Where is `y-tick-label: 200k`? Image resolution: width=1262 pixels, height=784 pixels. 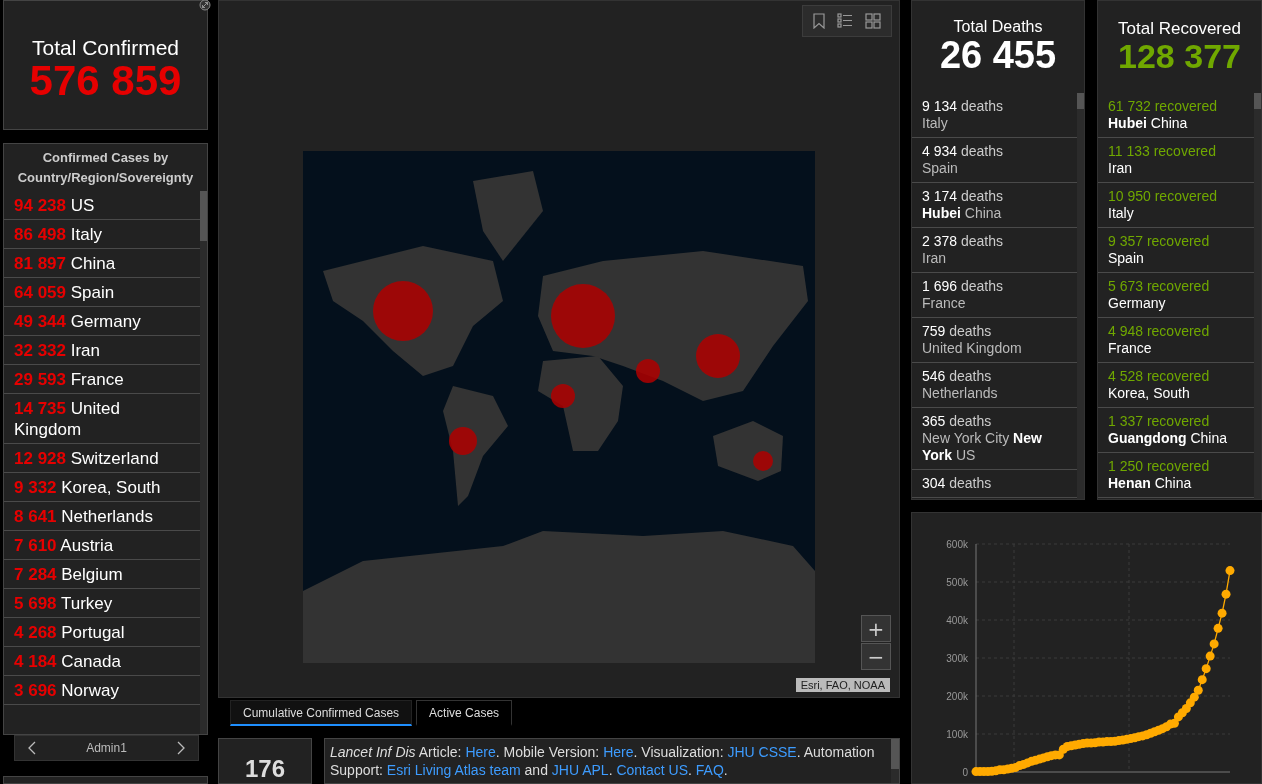 y-tick-label: 200k is located at coordinates (957, 696).